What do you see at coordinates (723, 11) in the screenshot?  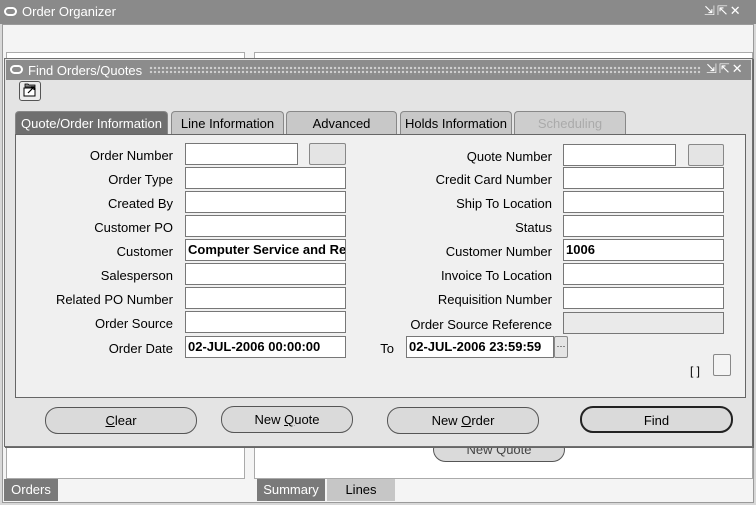 I see `outer-window-controls: ⇲⇱✕` at bounding box center [723, 11].